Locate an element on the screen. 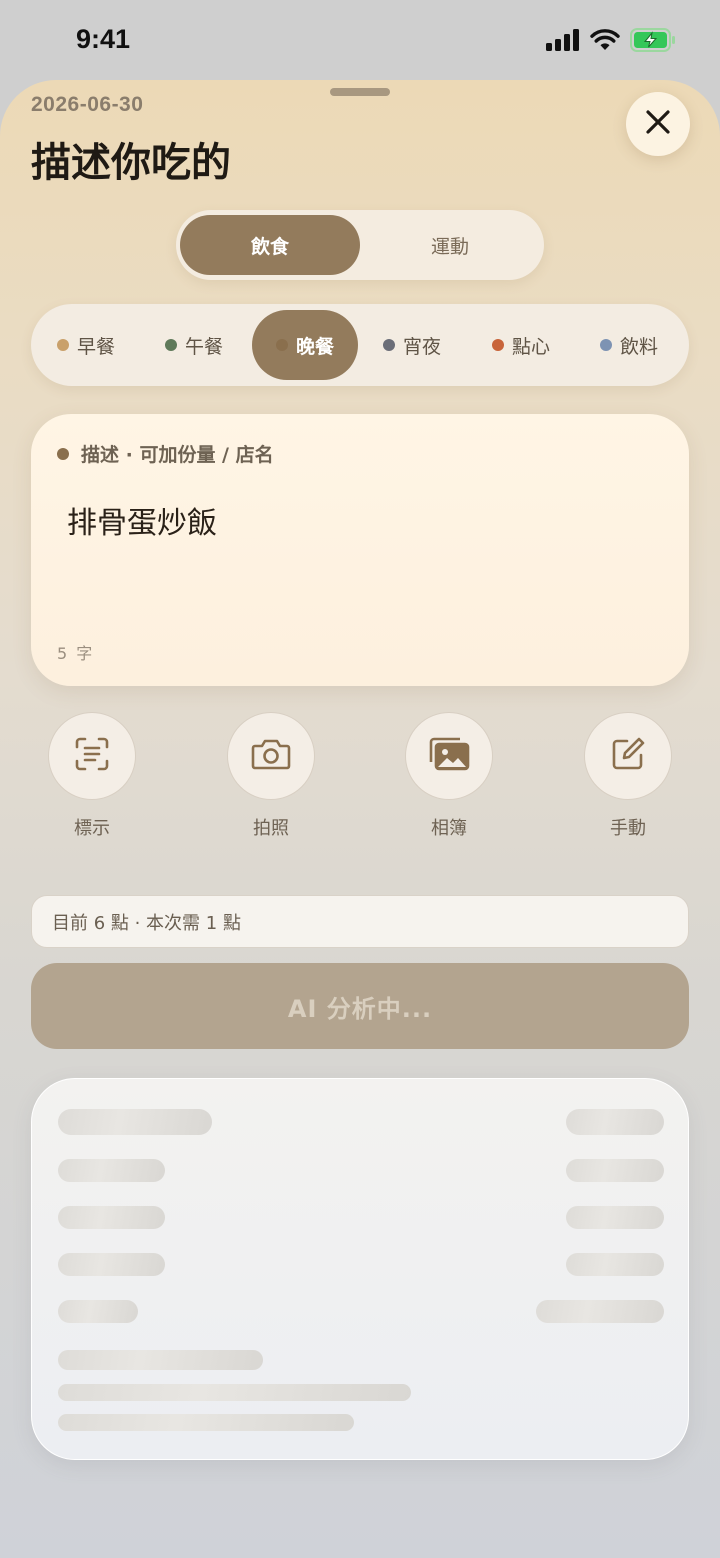 The image size is (720, 1558). camera-action: 拍照 is located at coordinates (271, 776).